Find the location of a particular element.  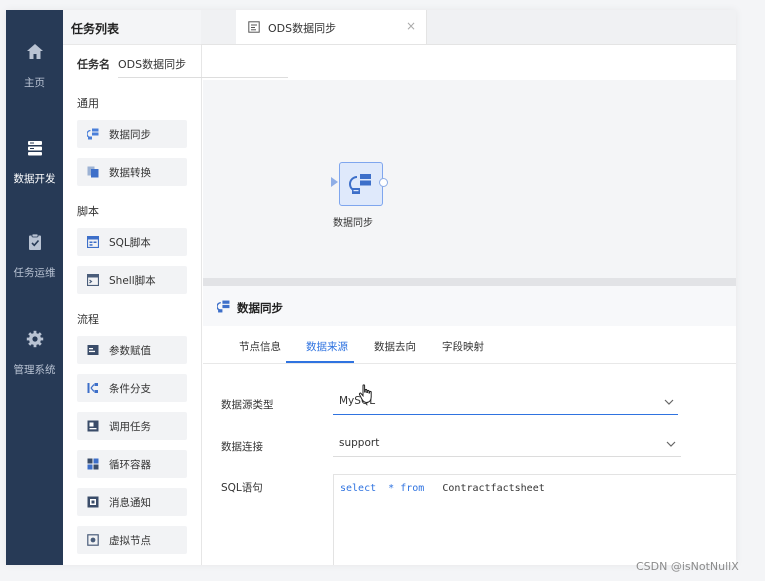

palette-label-data-transform: 数据转换 is located at coordinates (130, 173).